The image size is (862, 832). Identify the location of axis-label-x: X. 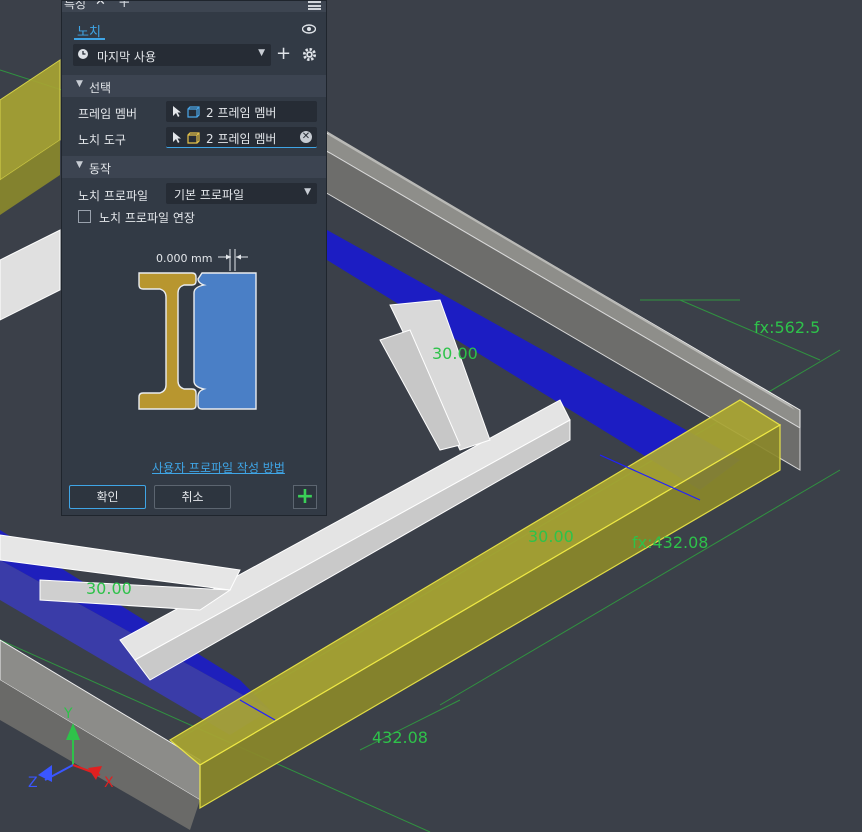
(109, 783).